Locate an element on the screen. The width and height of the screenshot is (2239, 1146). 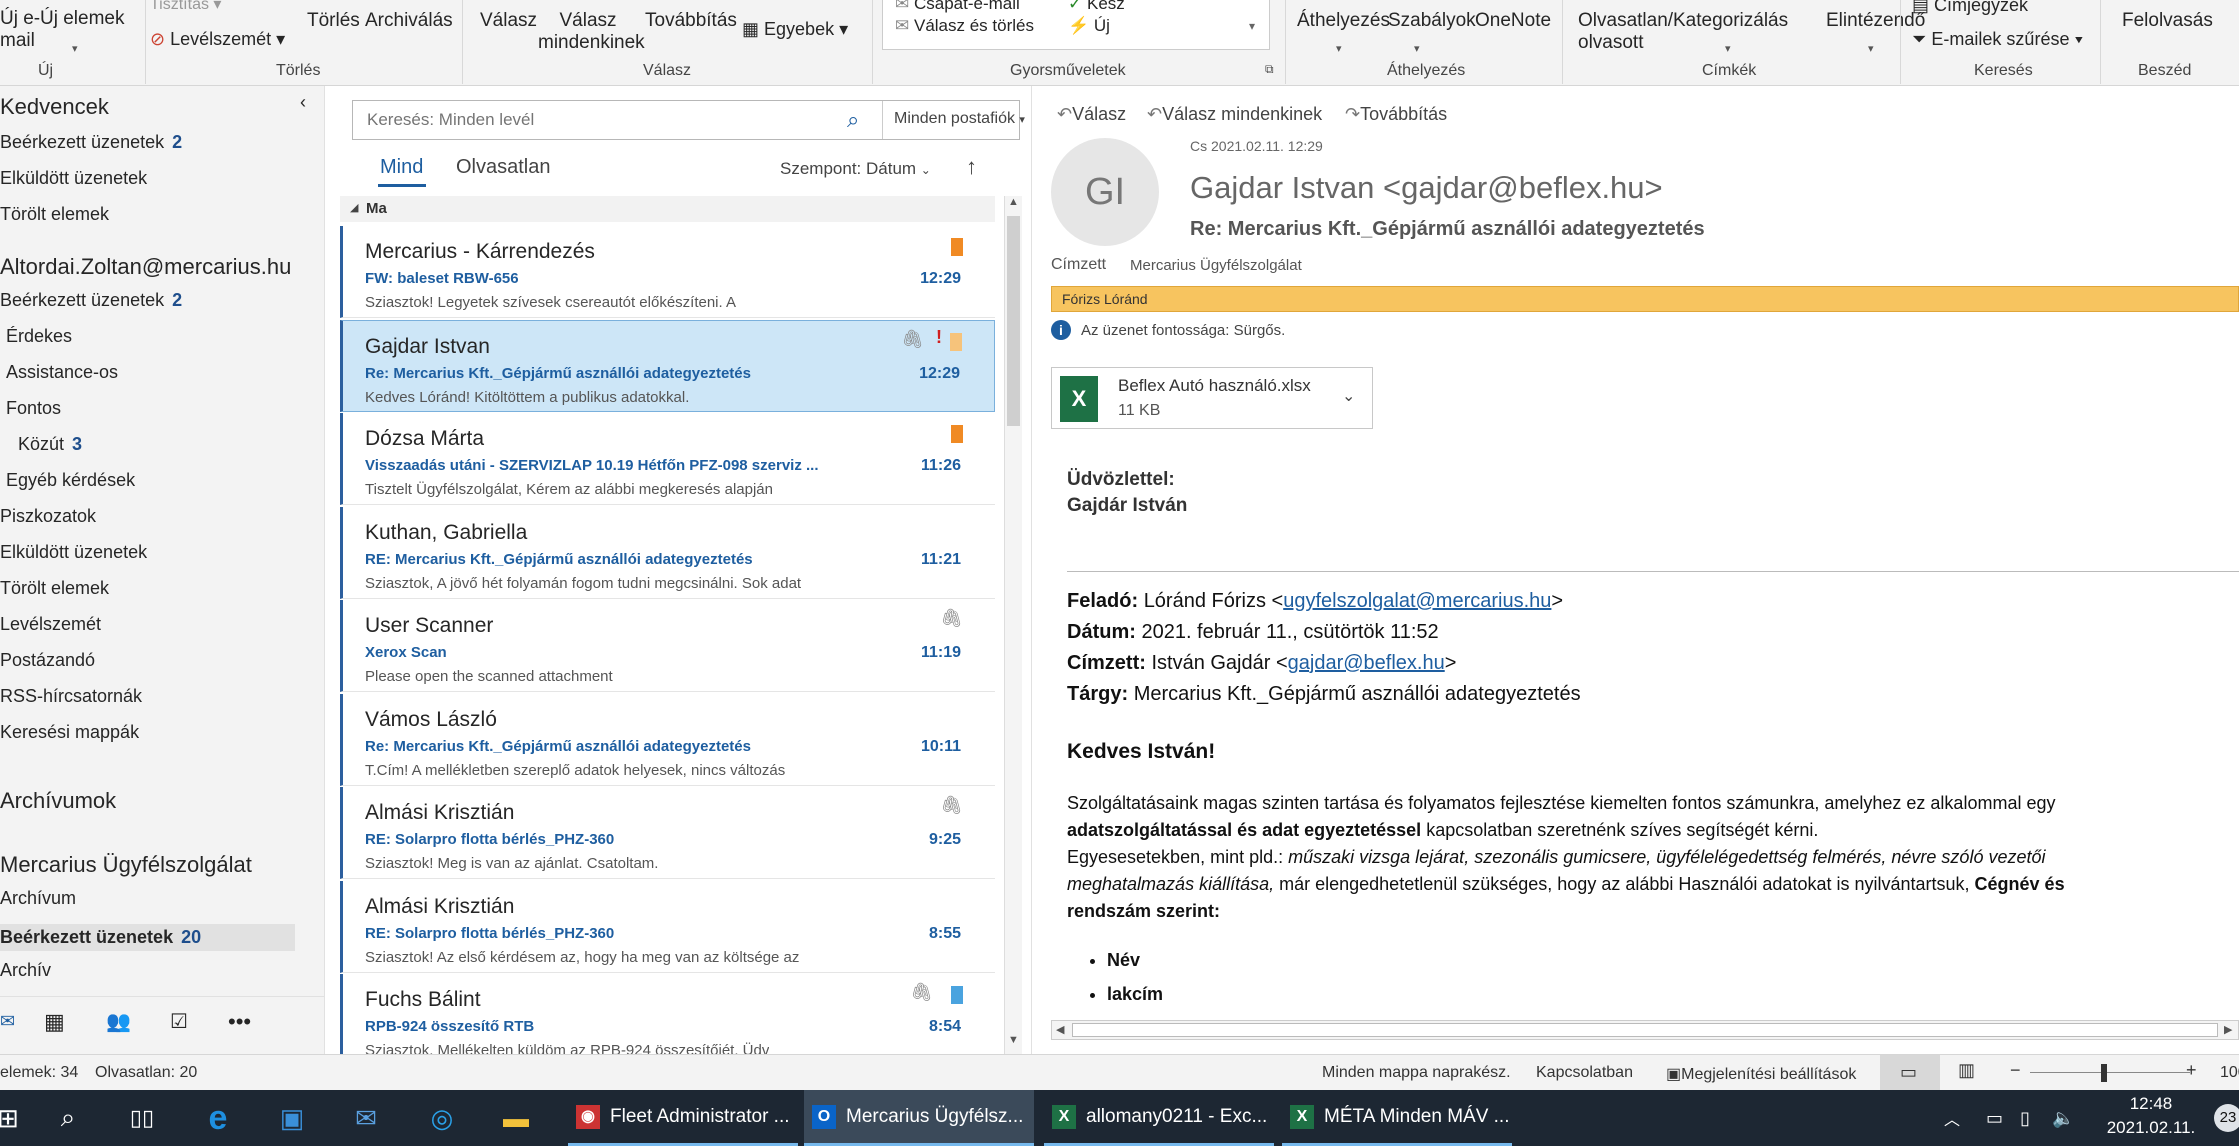
list-scrollbar: ▲ ▼ is located at coordinates (1013, 625).